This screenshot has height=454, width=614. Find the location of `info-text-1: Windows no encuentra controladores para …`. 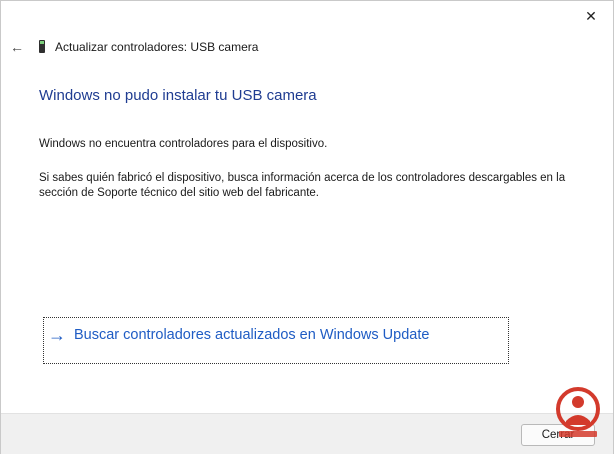

info-text-1: Windows no encuentra controladores para … is located at coordinates (183, 144).